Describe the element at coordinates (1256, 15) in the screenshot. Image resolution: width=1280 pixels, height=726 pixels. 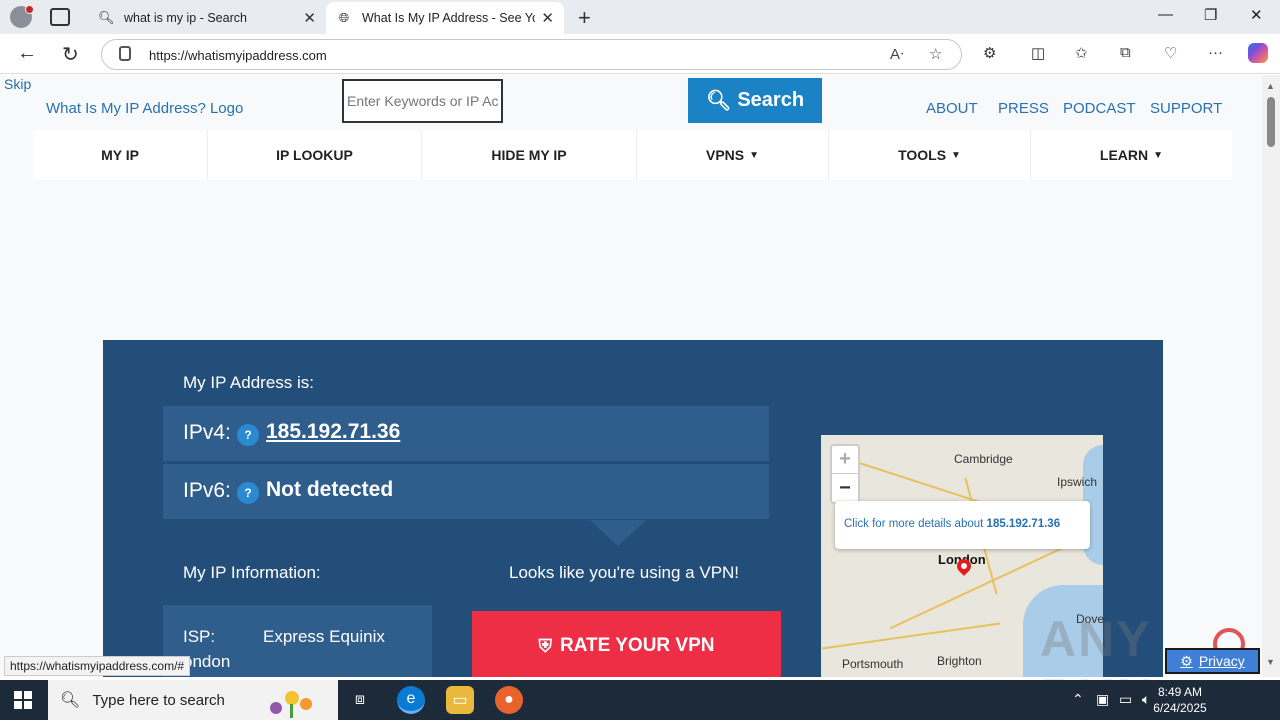
I see `close-window-icon: ✕` at that location.